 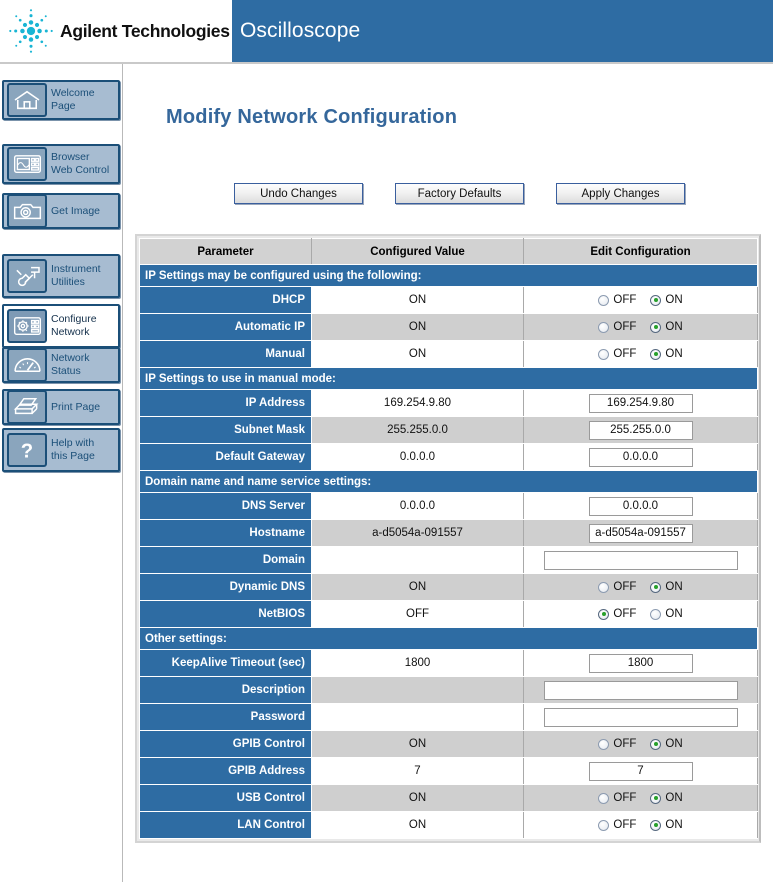 I want to click on radio-manual-off: OFF, so click(x=617, y=354).